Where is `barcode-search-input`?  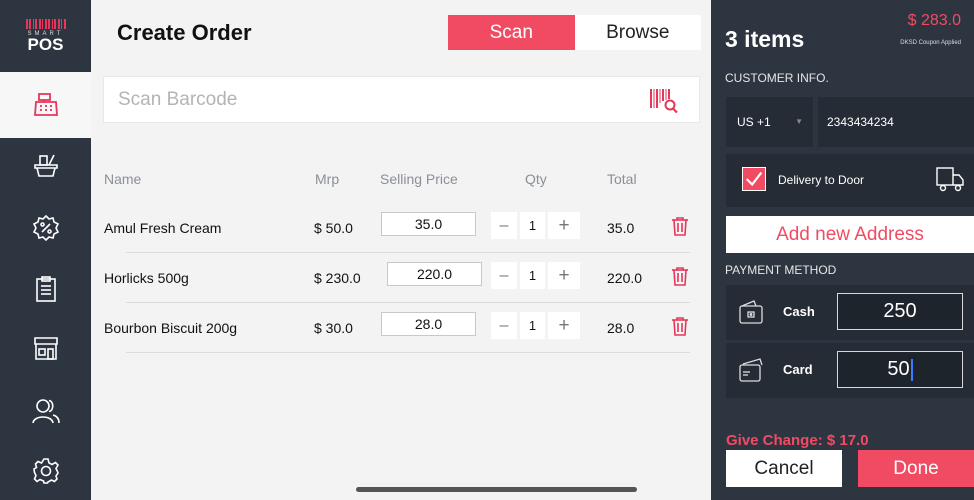 barcode-search-input is located at coordinates (368, 99).